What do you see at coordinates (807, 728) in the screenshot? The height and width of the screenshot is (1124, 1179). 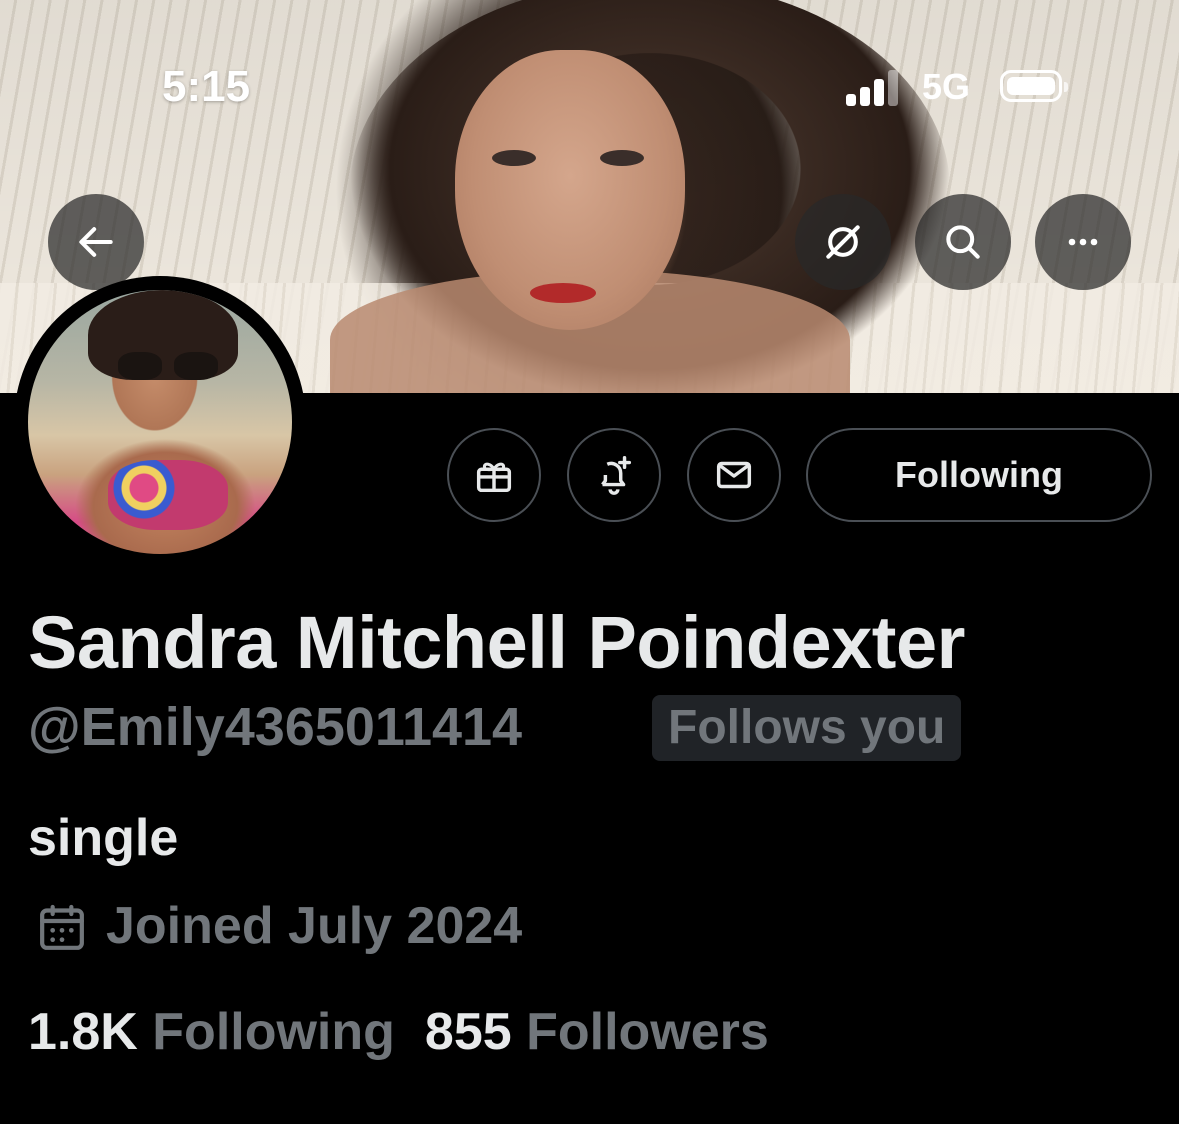 I see `follows-you-badge: Follows you` at bounding box center [807, 728].